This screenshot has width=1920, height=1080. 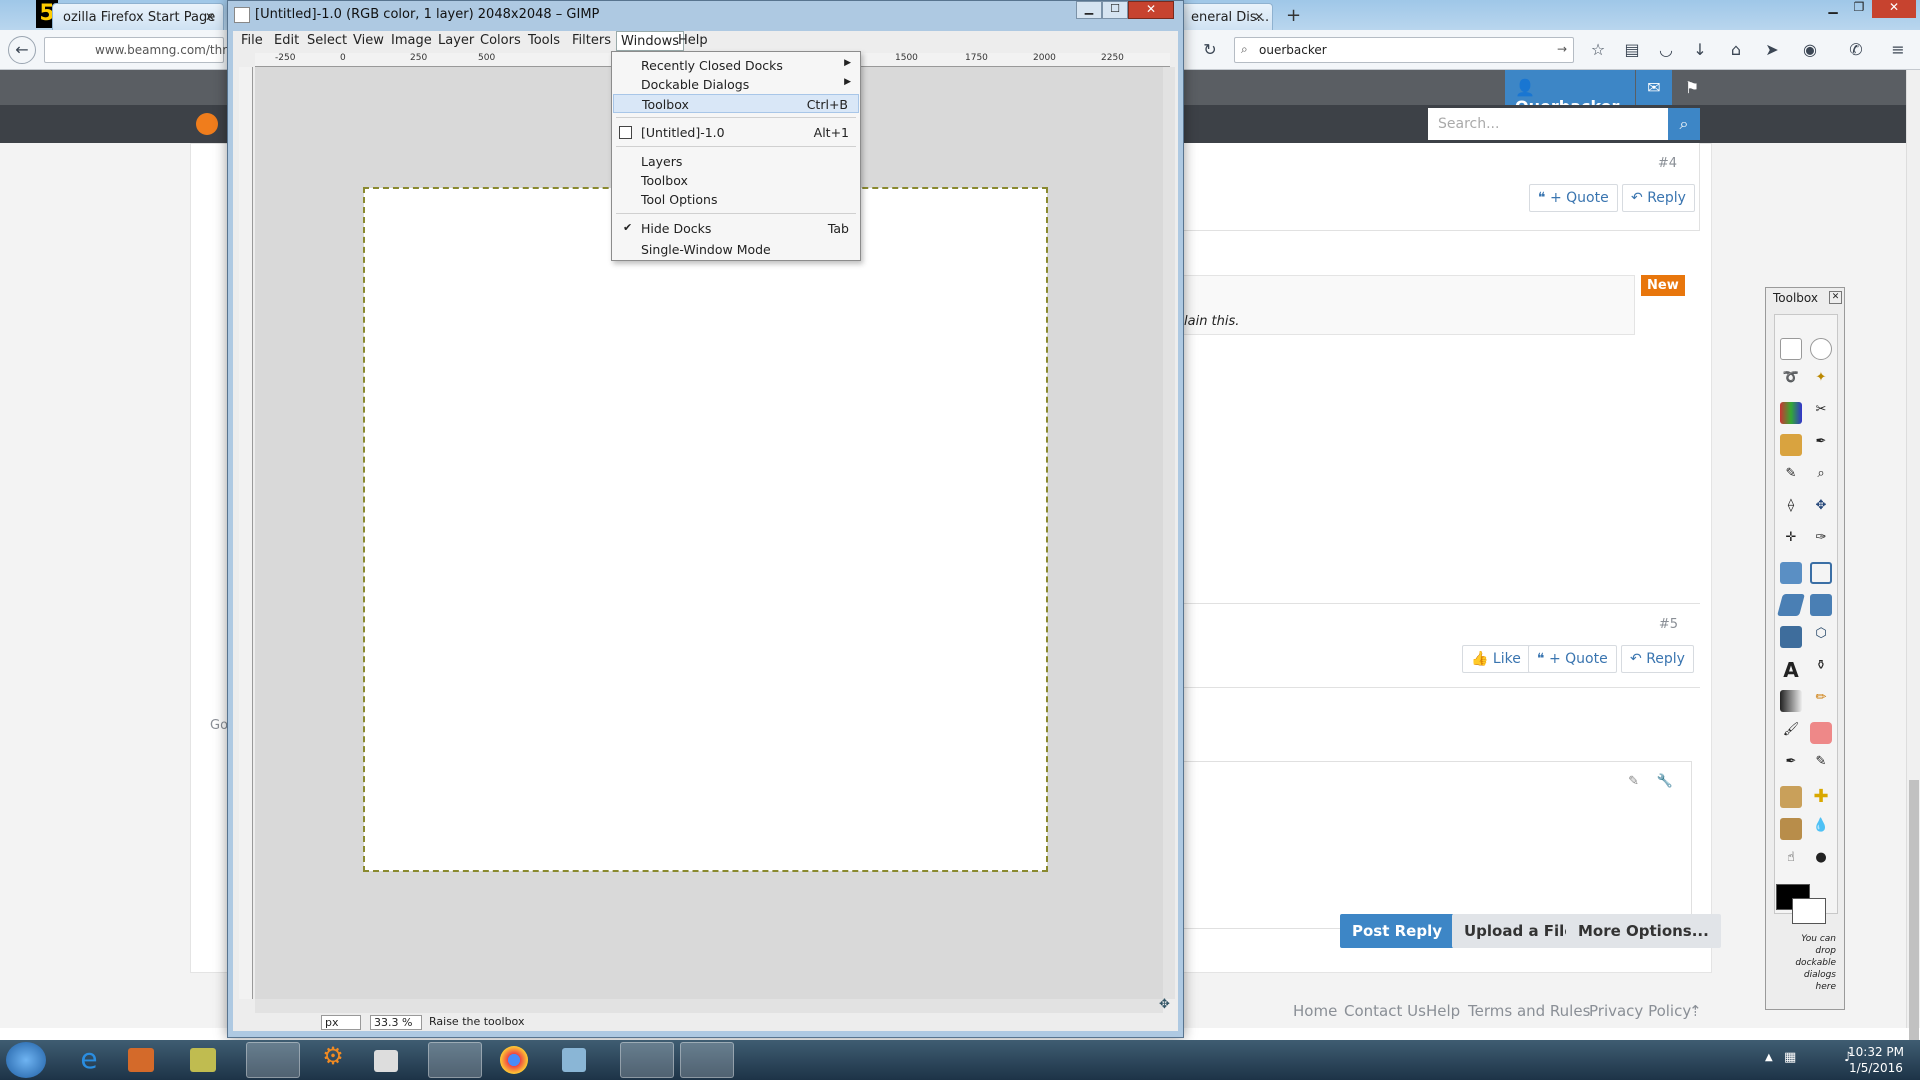 I want to click on close-window-icon: ✕, so click(x=1894, y=9).